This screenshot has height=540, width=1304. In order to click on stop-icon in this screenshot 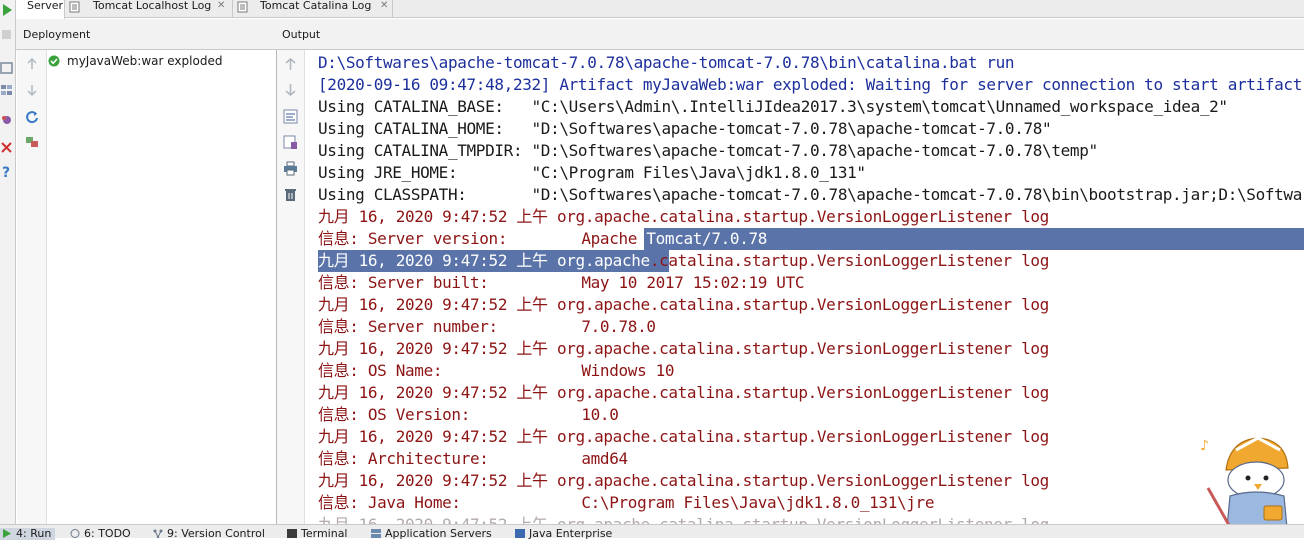, I will do `click(7, 34)`.